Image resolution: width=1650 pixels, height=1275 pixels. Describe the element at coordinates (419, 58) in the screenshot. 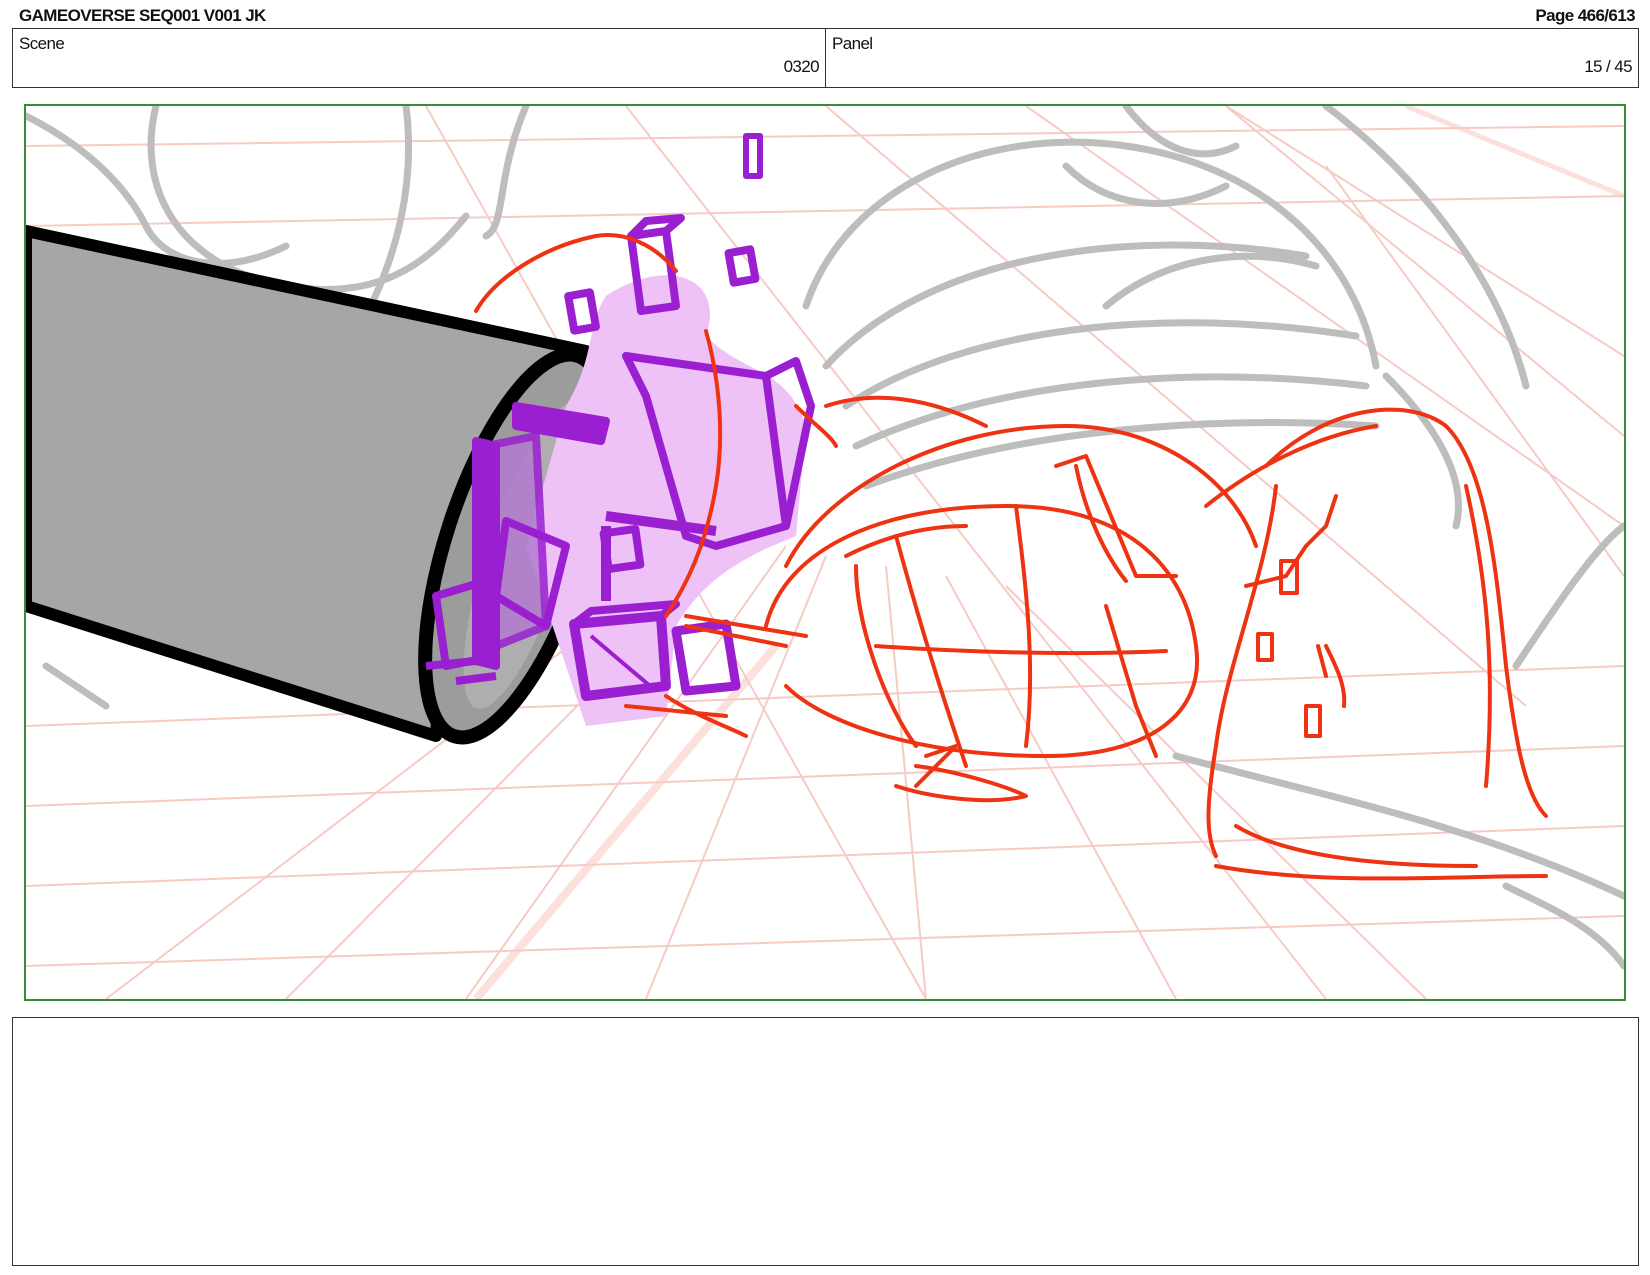

I see `scene-cell: Scene 0320` at that location.